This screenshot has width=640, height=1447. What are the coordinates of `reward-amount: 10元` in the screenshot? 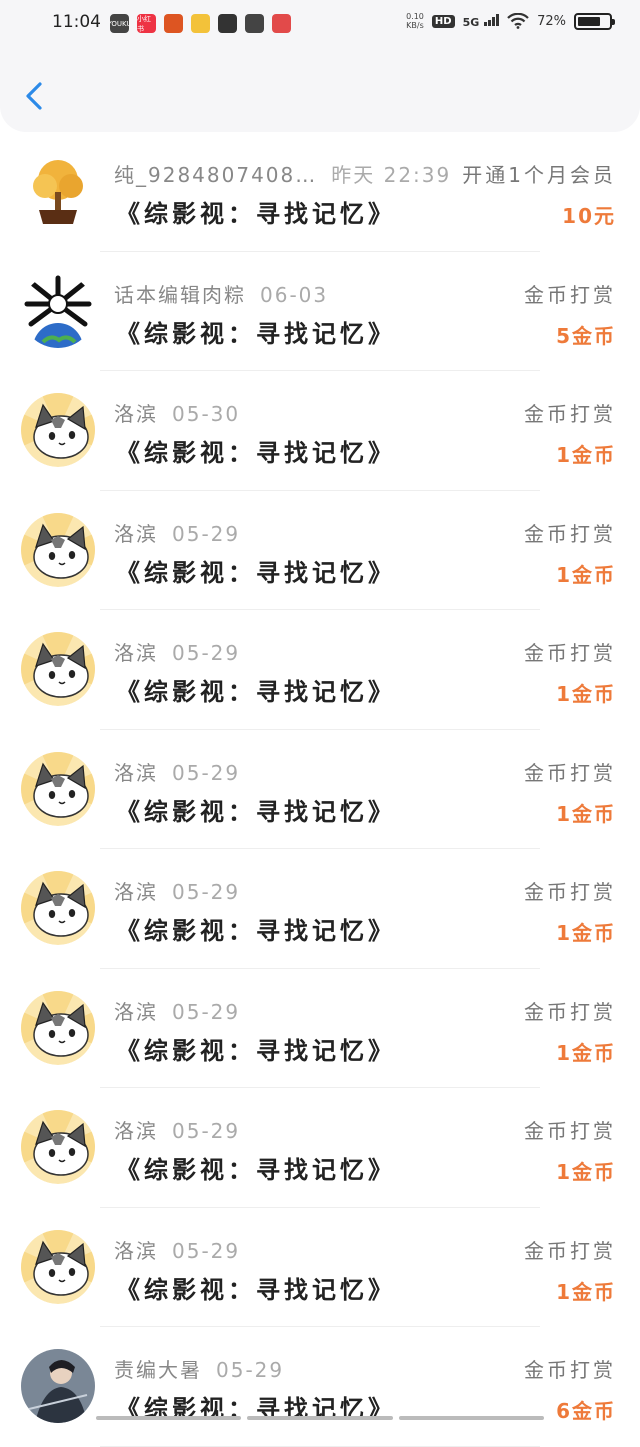 It's located at (589, 214).